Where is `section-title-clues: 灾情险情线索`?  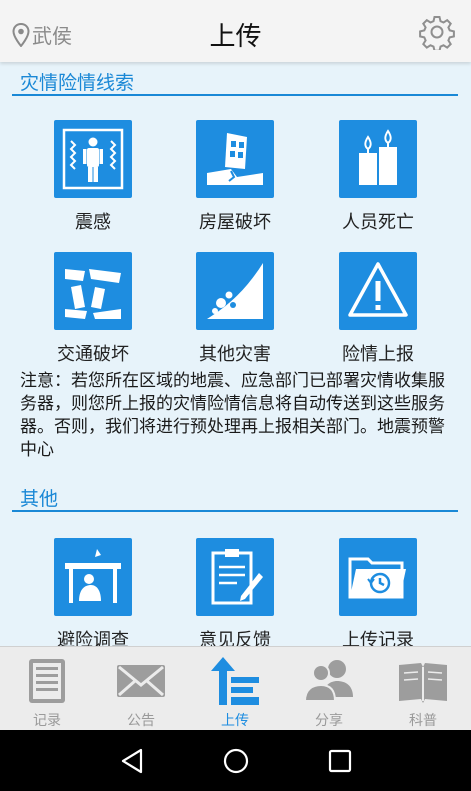
section-title-clues: 灾情险情线索 is located at coordinates (77, 83).